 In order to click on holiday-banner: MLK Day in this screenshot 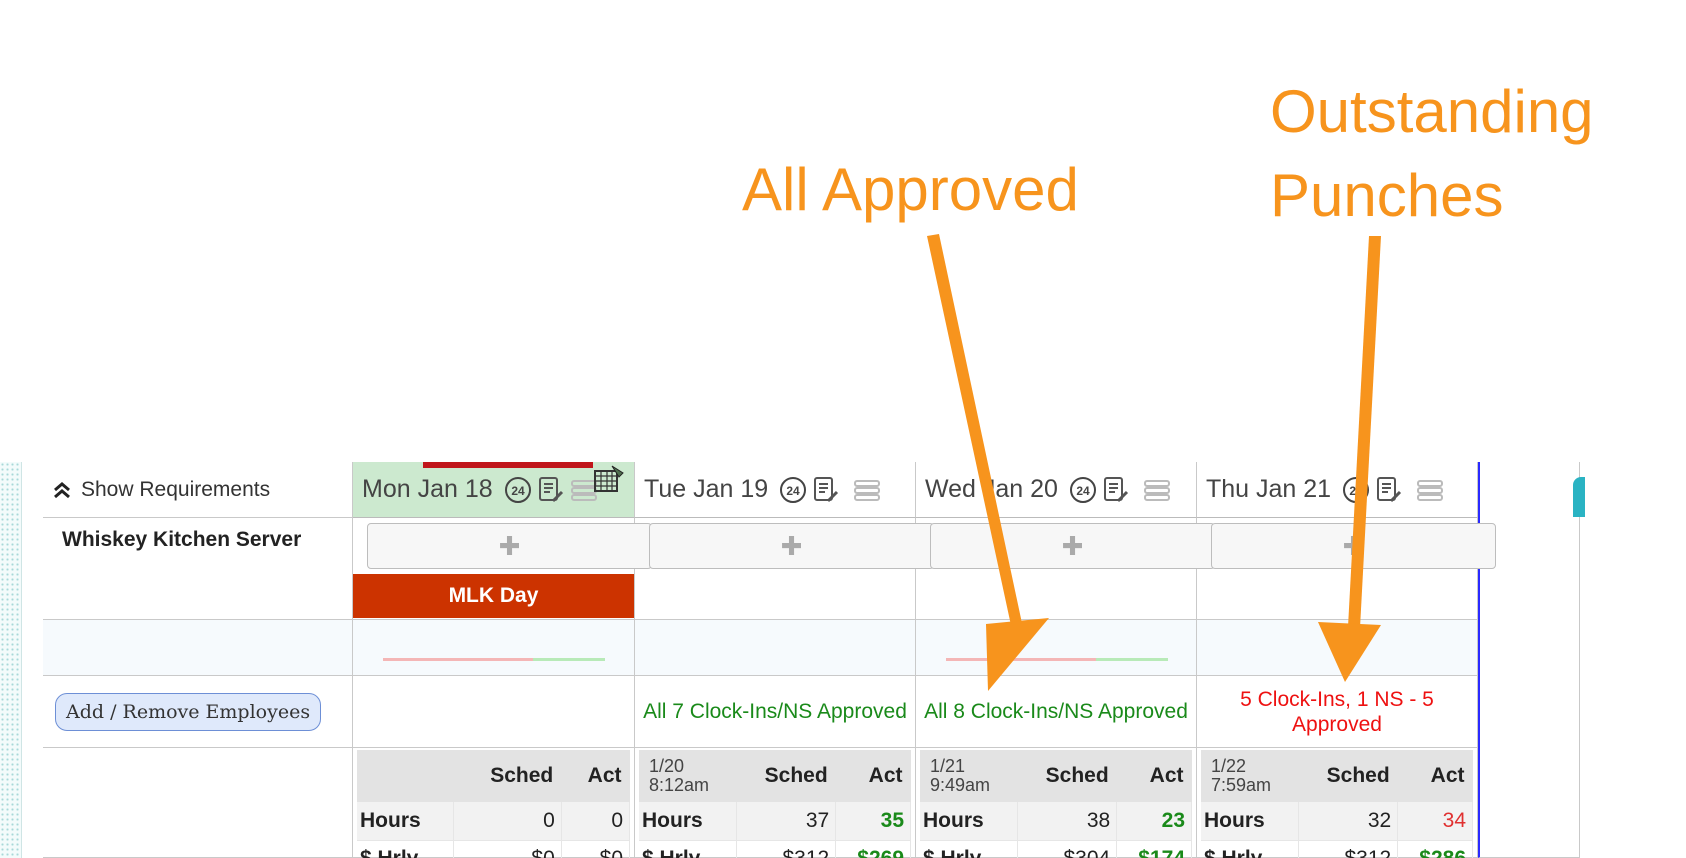, I will do `click(493, 596)`.